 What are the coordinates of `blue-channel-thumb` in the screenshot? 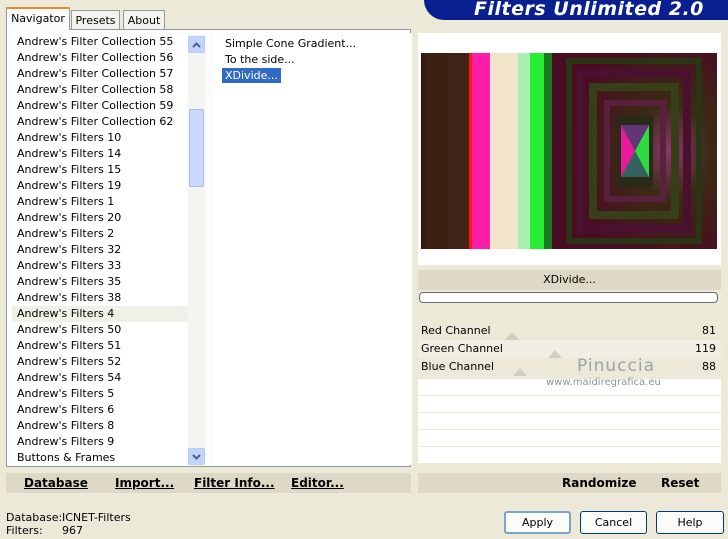 It's located at (520, 372).